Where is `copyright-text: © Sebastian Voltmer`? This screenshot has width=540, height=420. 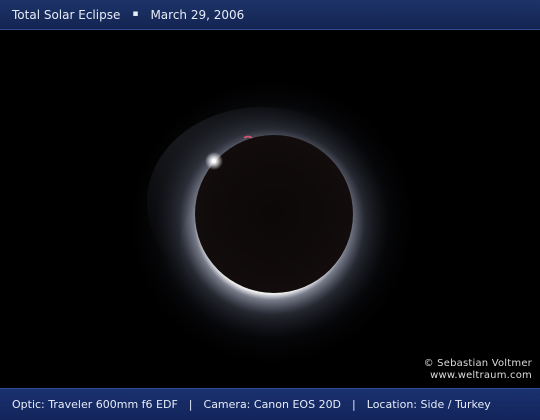 copyright-text: © Sebastian Voltmer is located at coordinates (477, 363).